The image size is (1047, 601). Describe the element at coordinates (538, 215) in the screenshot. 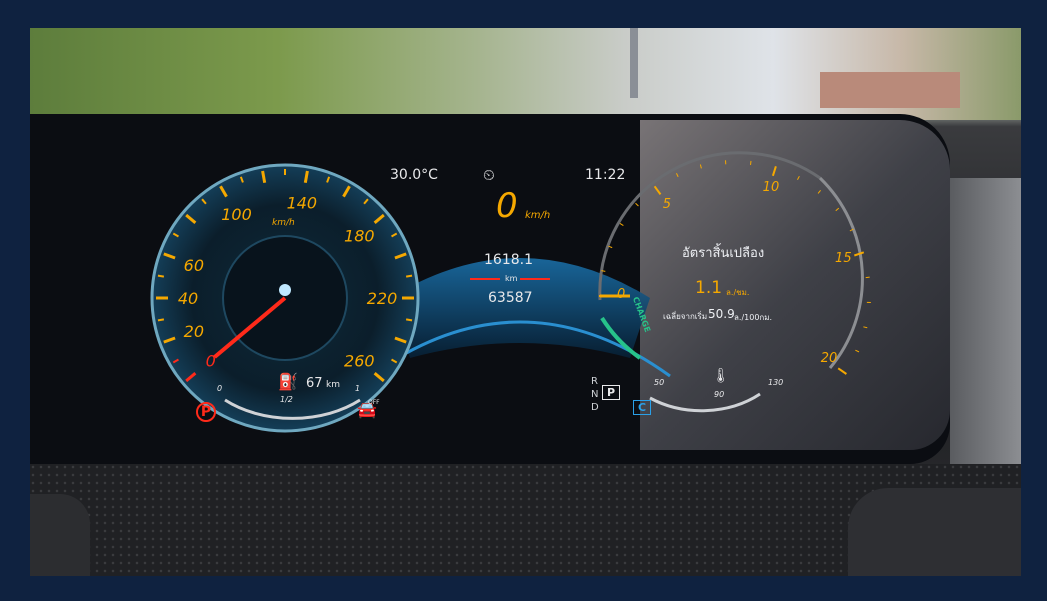

I see `digital-speed-unit: km/h` at that location.